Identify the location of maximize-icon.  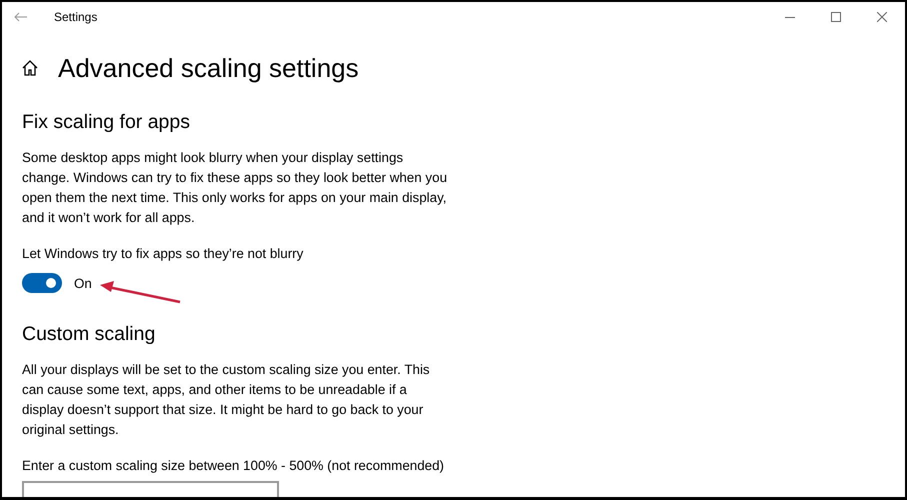
(836, 17).